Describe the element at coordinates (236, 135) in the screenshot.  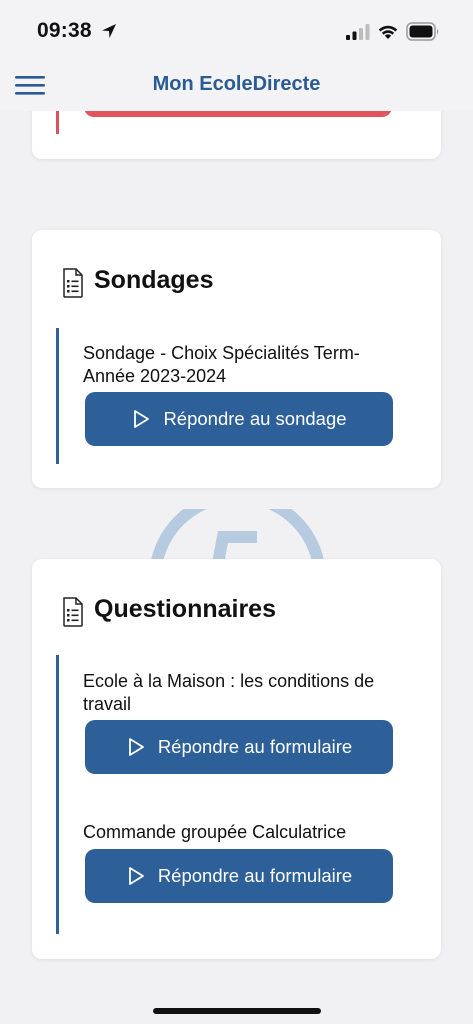
I see `previous-card` at that location.